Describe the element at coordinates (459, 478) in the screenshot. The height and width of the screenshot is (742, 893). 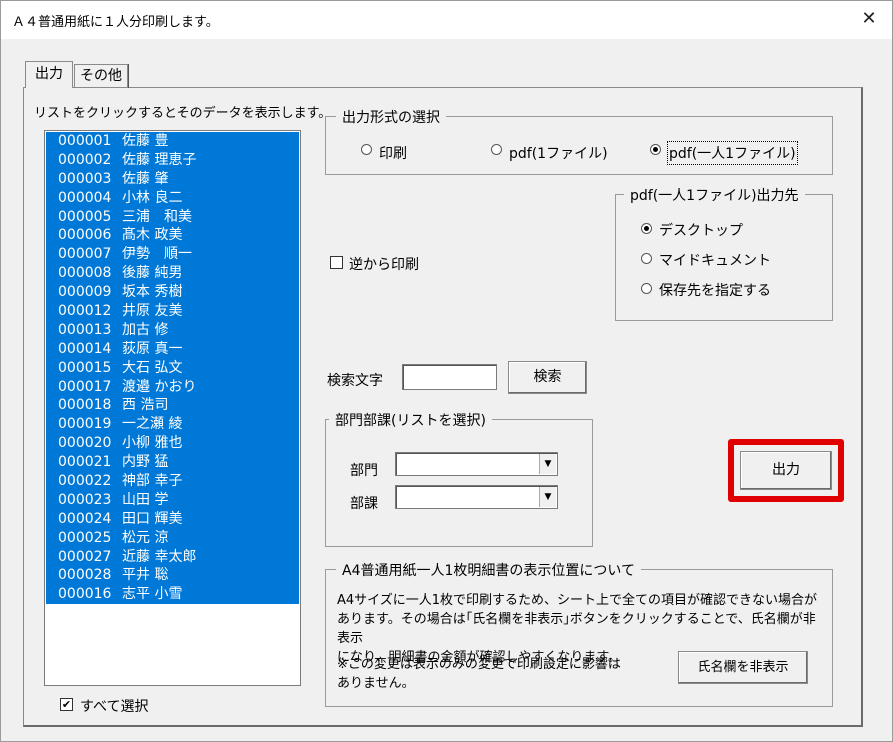
I see `department-group: 部門部課(リストを選択)` at that location.